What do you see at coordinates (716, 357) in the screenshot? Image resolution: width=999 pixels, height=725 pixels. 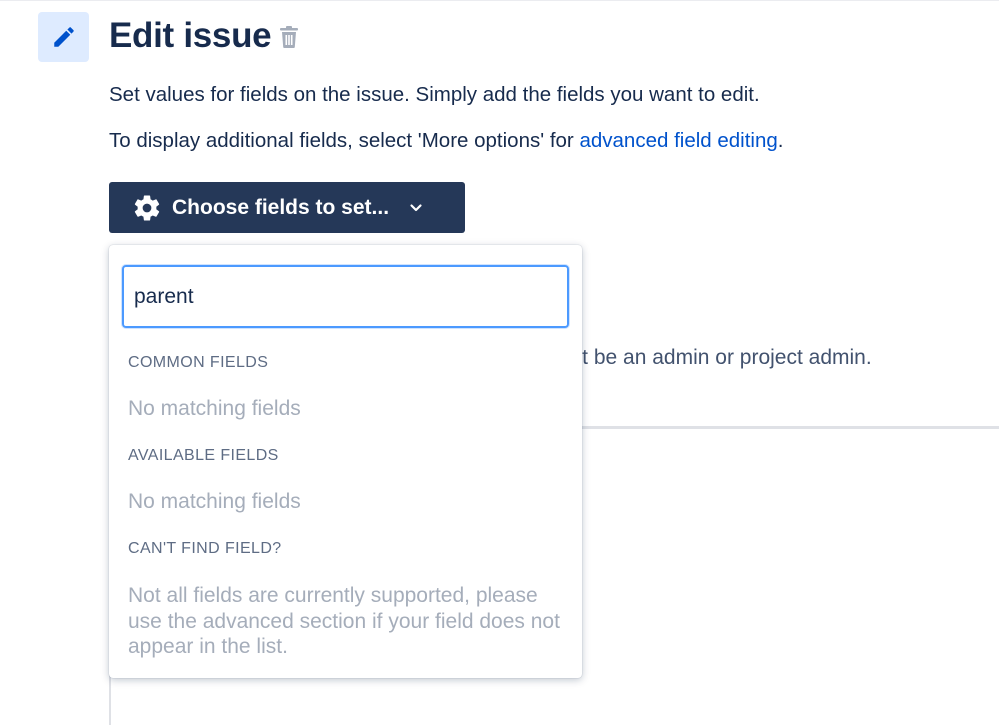 I see `permission-note: ust be an admin or project admin.` at bounding box center [716, 357].